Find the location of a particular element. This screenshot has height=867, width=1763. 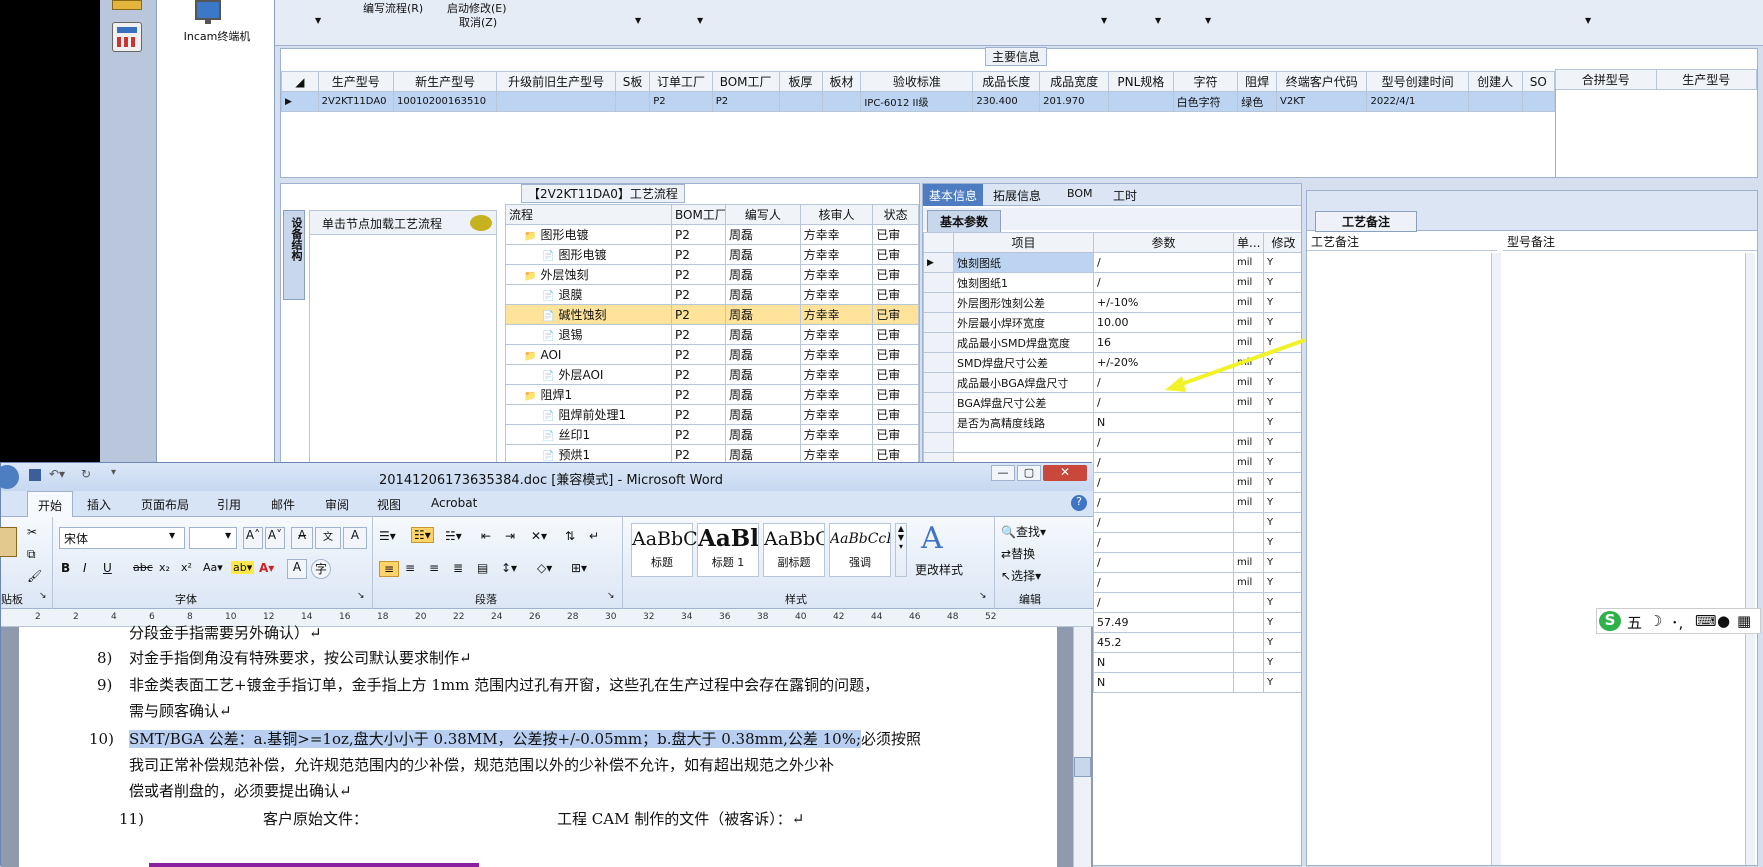

table-row: 📁 阻焊1 P2 周磊 方幸幸 已审 is located at coordinates (712, 394).